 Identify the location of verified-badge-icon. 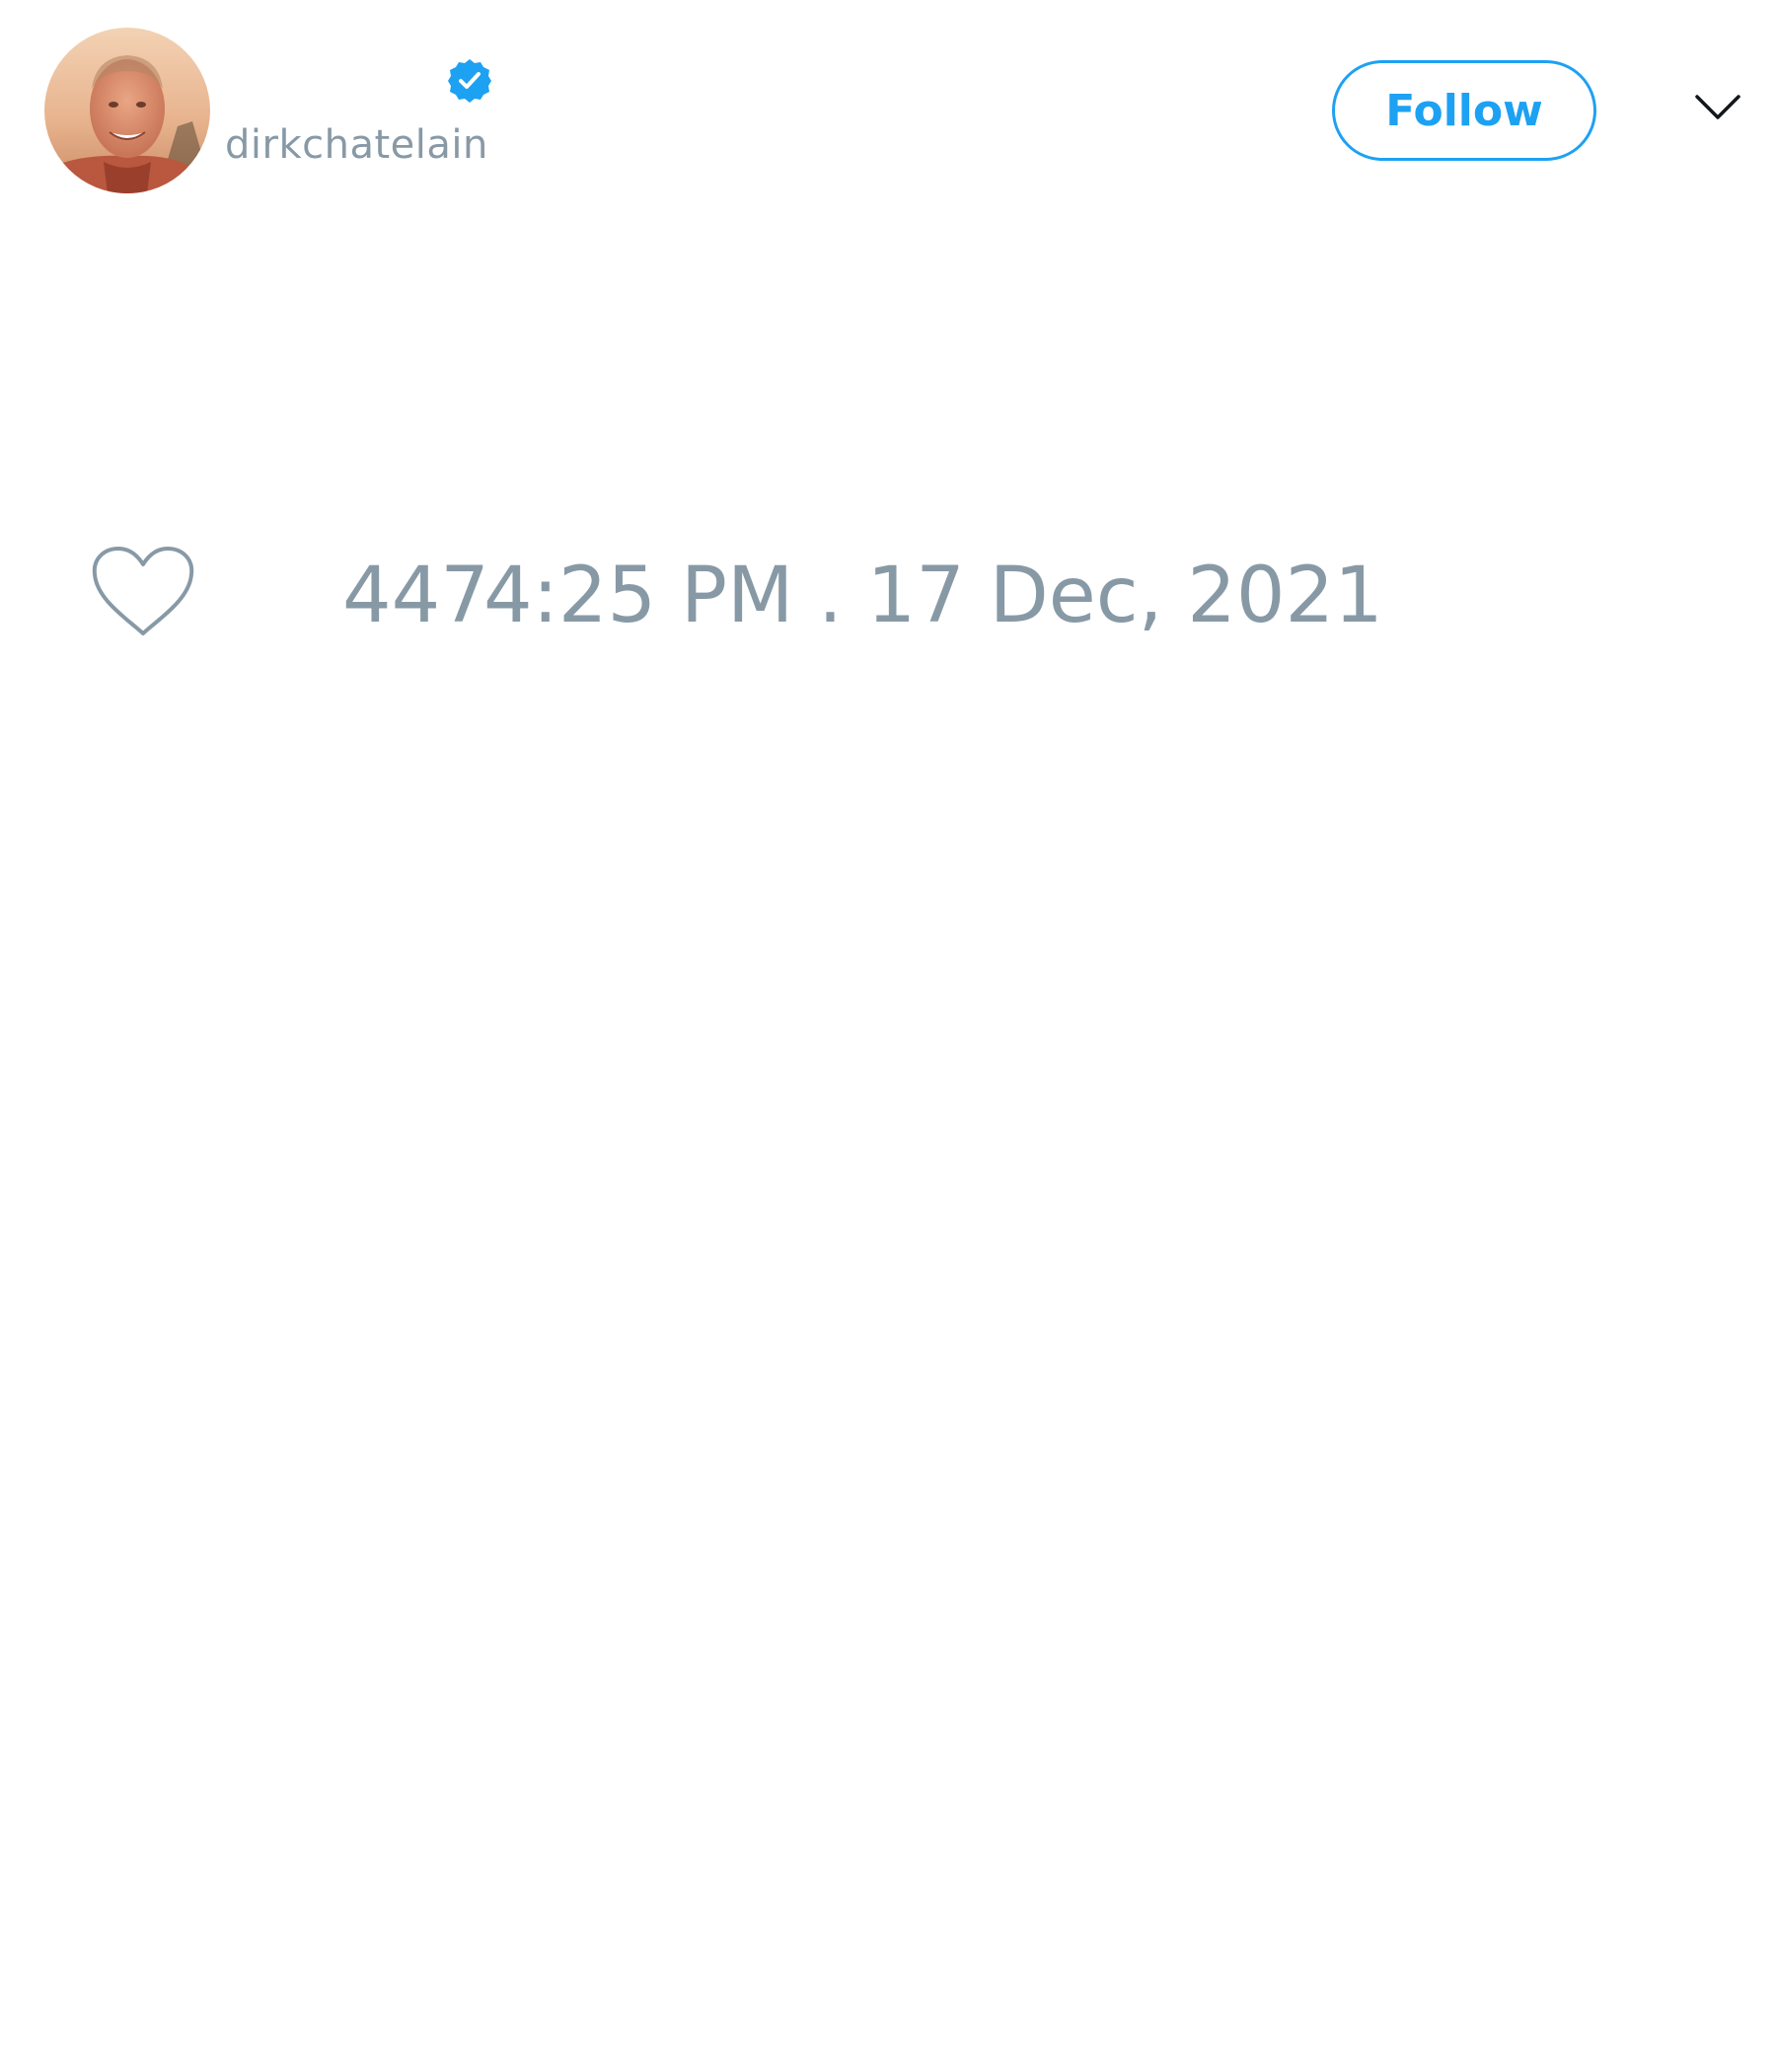
(470, 81).